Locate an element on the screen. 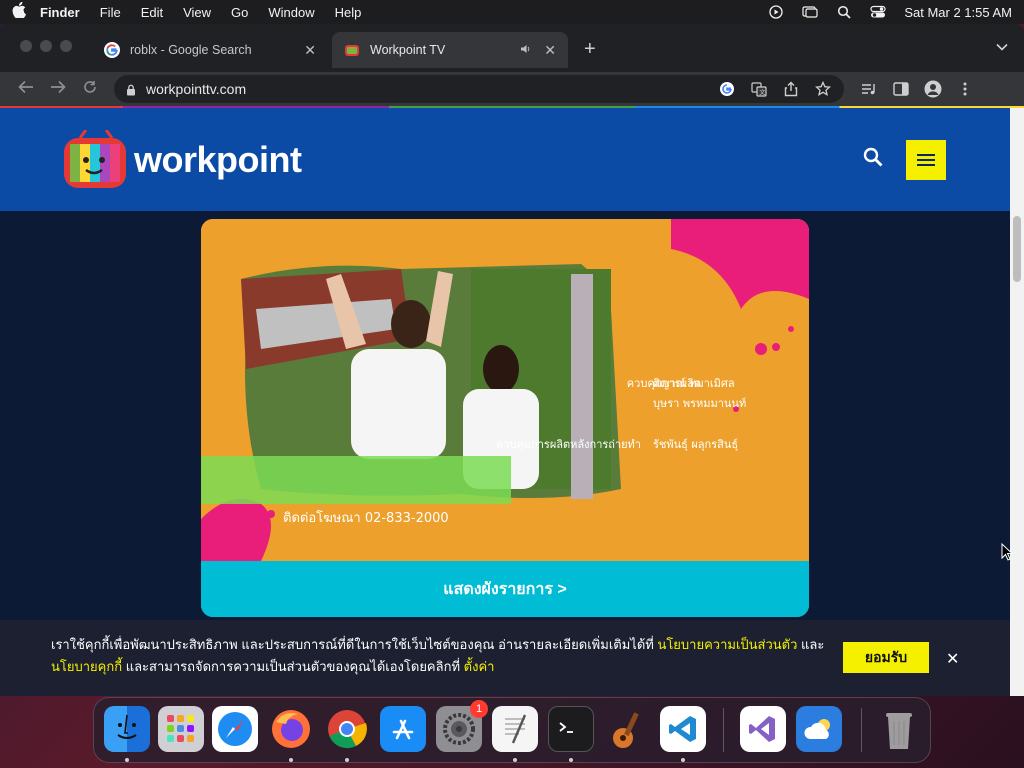 The height and width of the screenshot is (768, 1024). notification-badge: 1 is located at coordinates (479, 709).